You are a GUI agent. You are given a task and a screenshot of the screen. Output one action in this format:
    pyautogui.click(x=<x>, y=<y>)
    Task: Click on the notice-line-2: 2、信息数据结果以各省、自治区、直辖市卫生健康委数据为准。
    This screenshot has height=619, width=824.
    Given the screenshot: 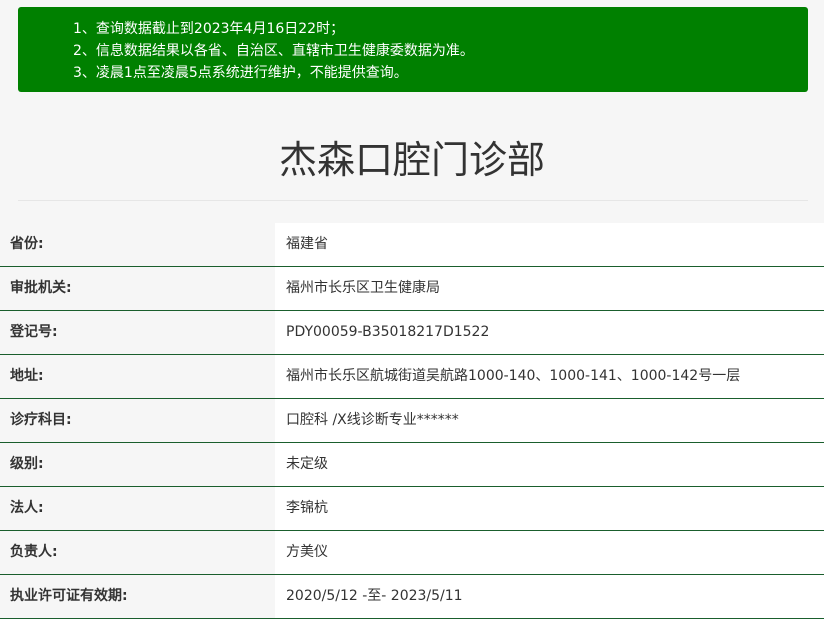 What is the action you would take?
    pyautogui.click(x=273, y=51)
    